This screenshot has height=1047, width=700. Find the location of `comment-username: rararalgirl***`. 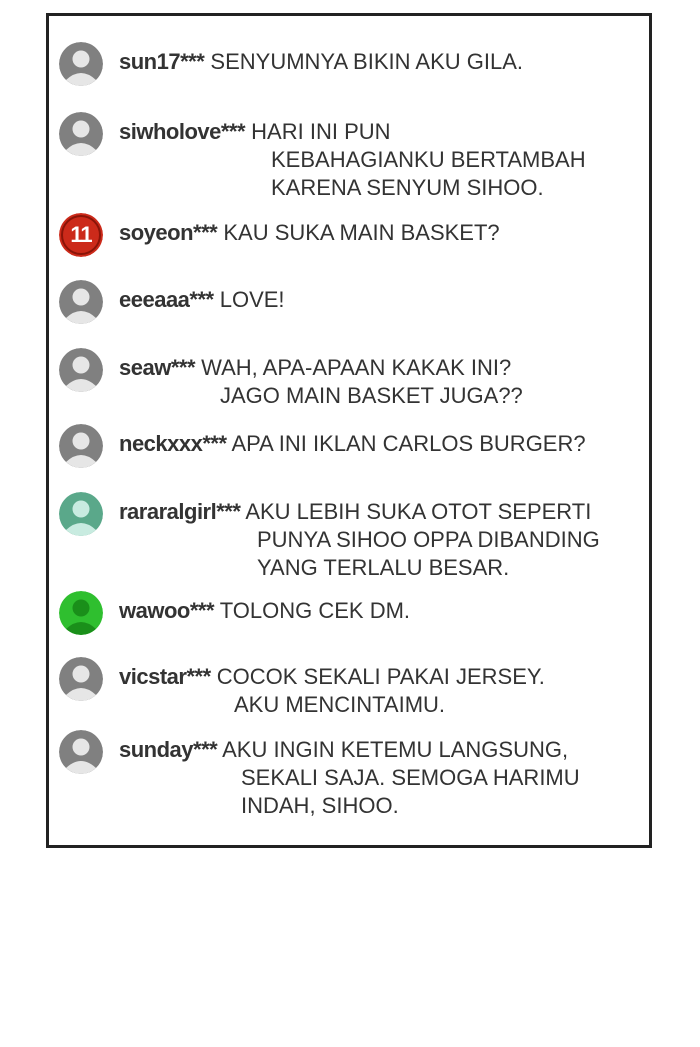

comment-username: rararalgirl*** is located at coordinates (180, 511).